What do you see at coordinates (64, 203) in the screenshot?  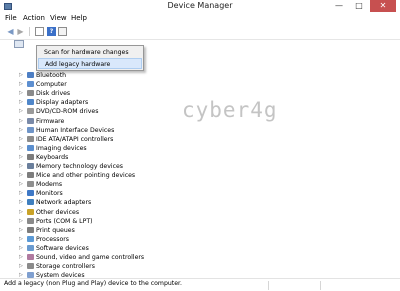 I see `tree-item-label: Network adapters` at bounding box center [64, 203].